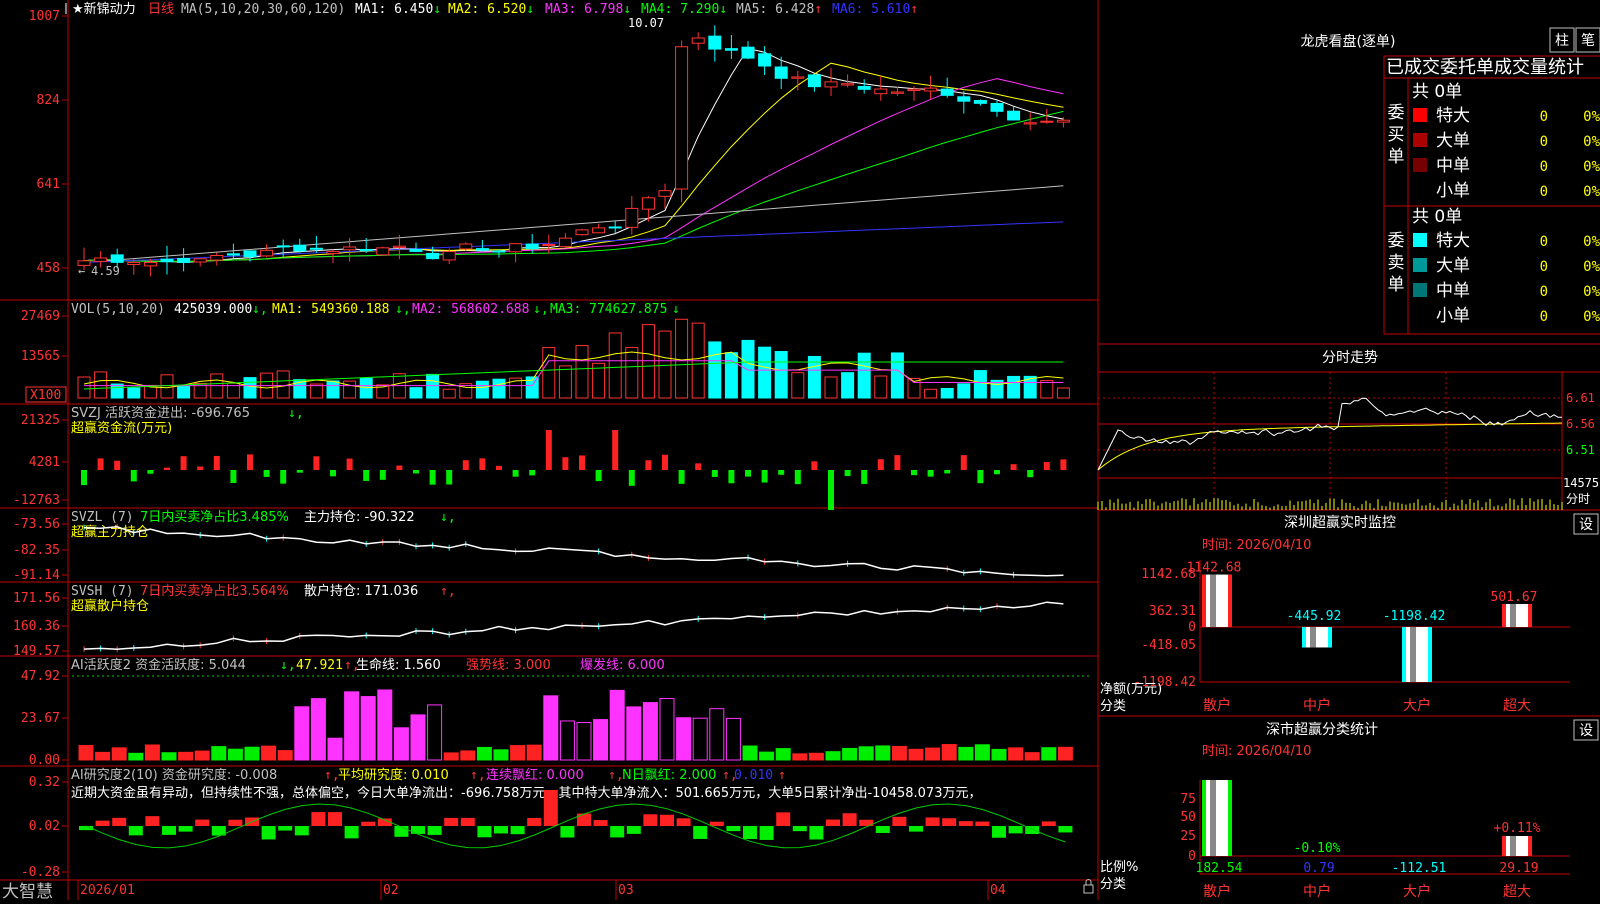 The width and height of the screenshot is (1600, 904). I want to click on ma6-value: MA6: 5.610↑, so click(875, 9).